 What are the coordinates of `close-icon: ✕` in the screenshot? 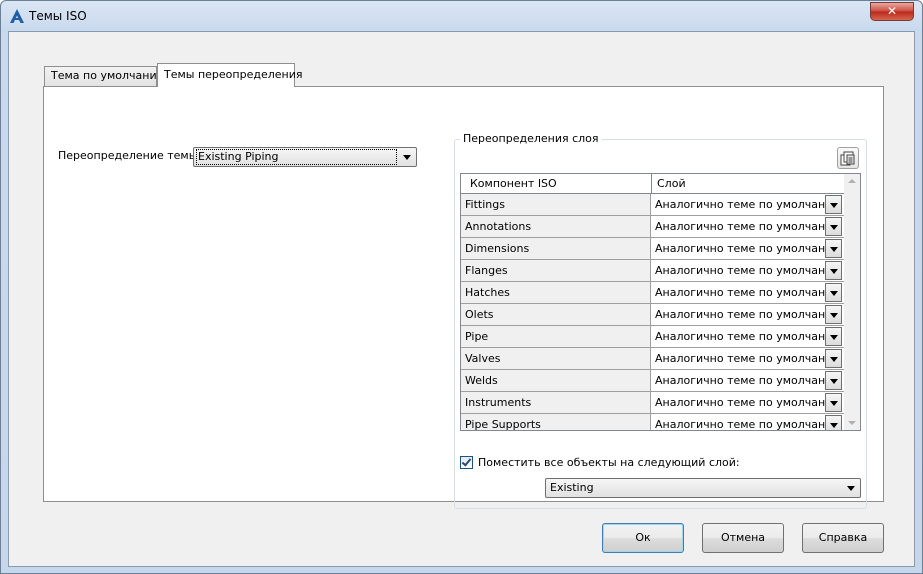 It's located at (892, 11).